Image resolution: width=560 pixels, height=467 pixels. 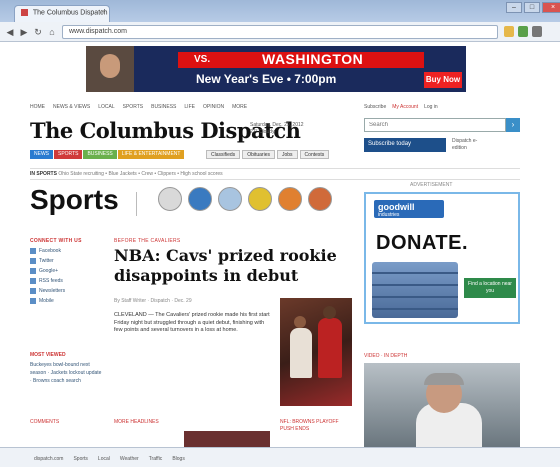 I want to click on status-item: Sports, so click(x=80, y=459).